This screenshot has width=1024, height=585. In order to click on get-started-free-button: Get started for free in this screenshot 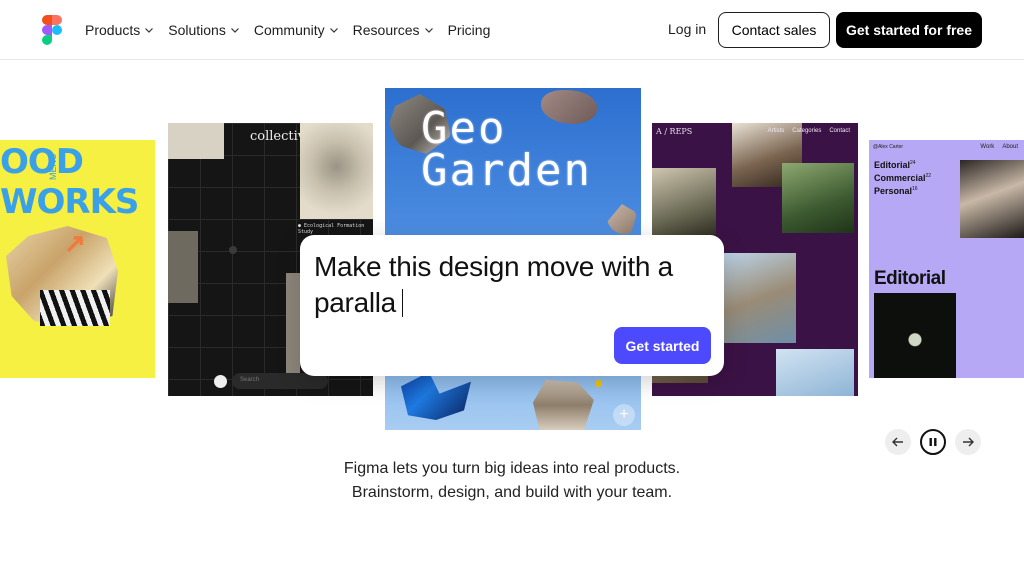, I will do `click(909, 30)`.